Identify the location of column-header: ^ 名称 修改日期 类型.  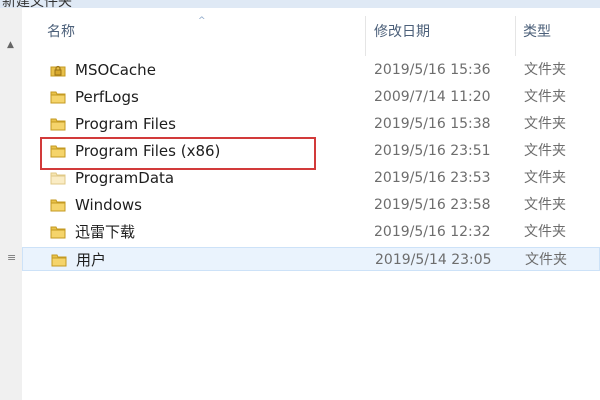
(311, 36).